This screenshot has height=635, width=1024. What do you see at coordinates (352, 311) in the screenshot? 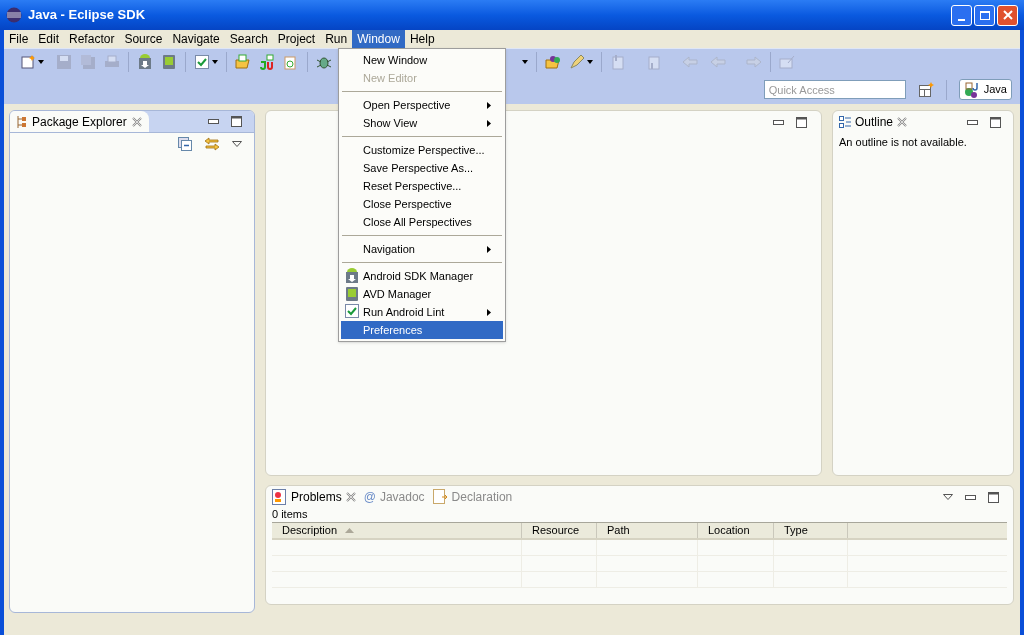
I see `checkmark-icon` at bounding box center [352, 311].